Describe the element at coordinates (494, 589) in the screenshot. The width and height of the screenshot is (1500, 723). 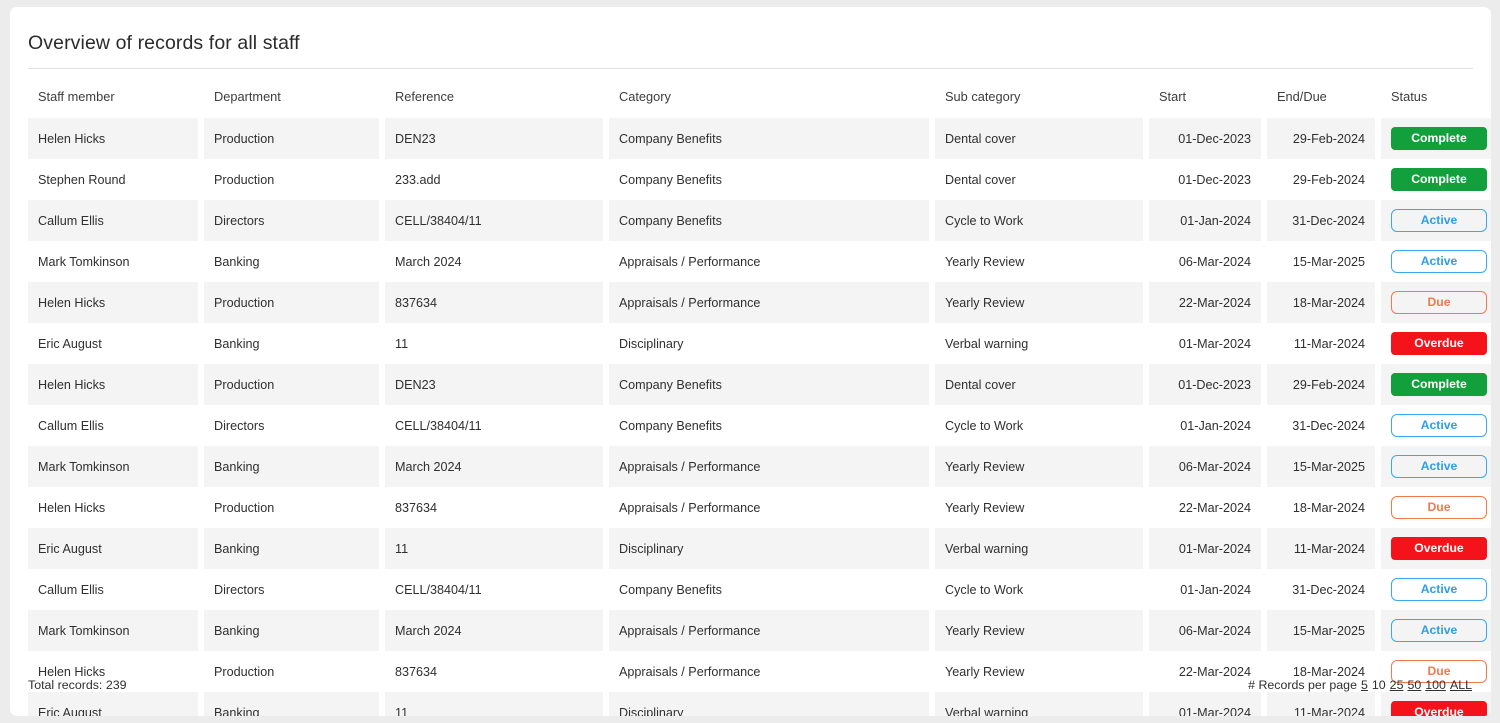
I see `cell-reference: CELL/38404/11` at that location.